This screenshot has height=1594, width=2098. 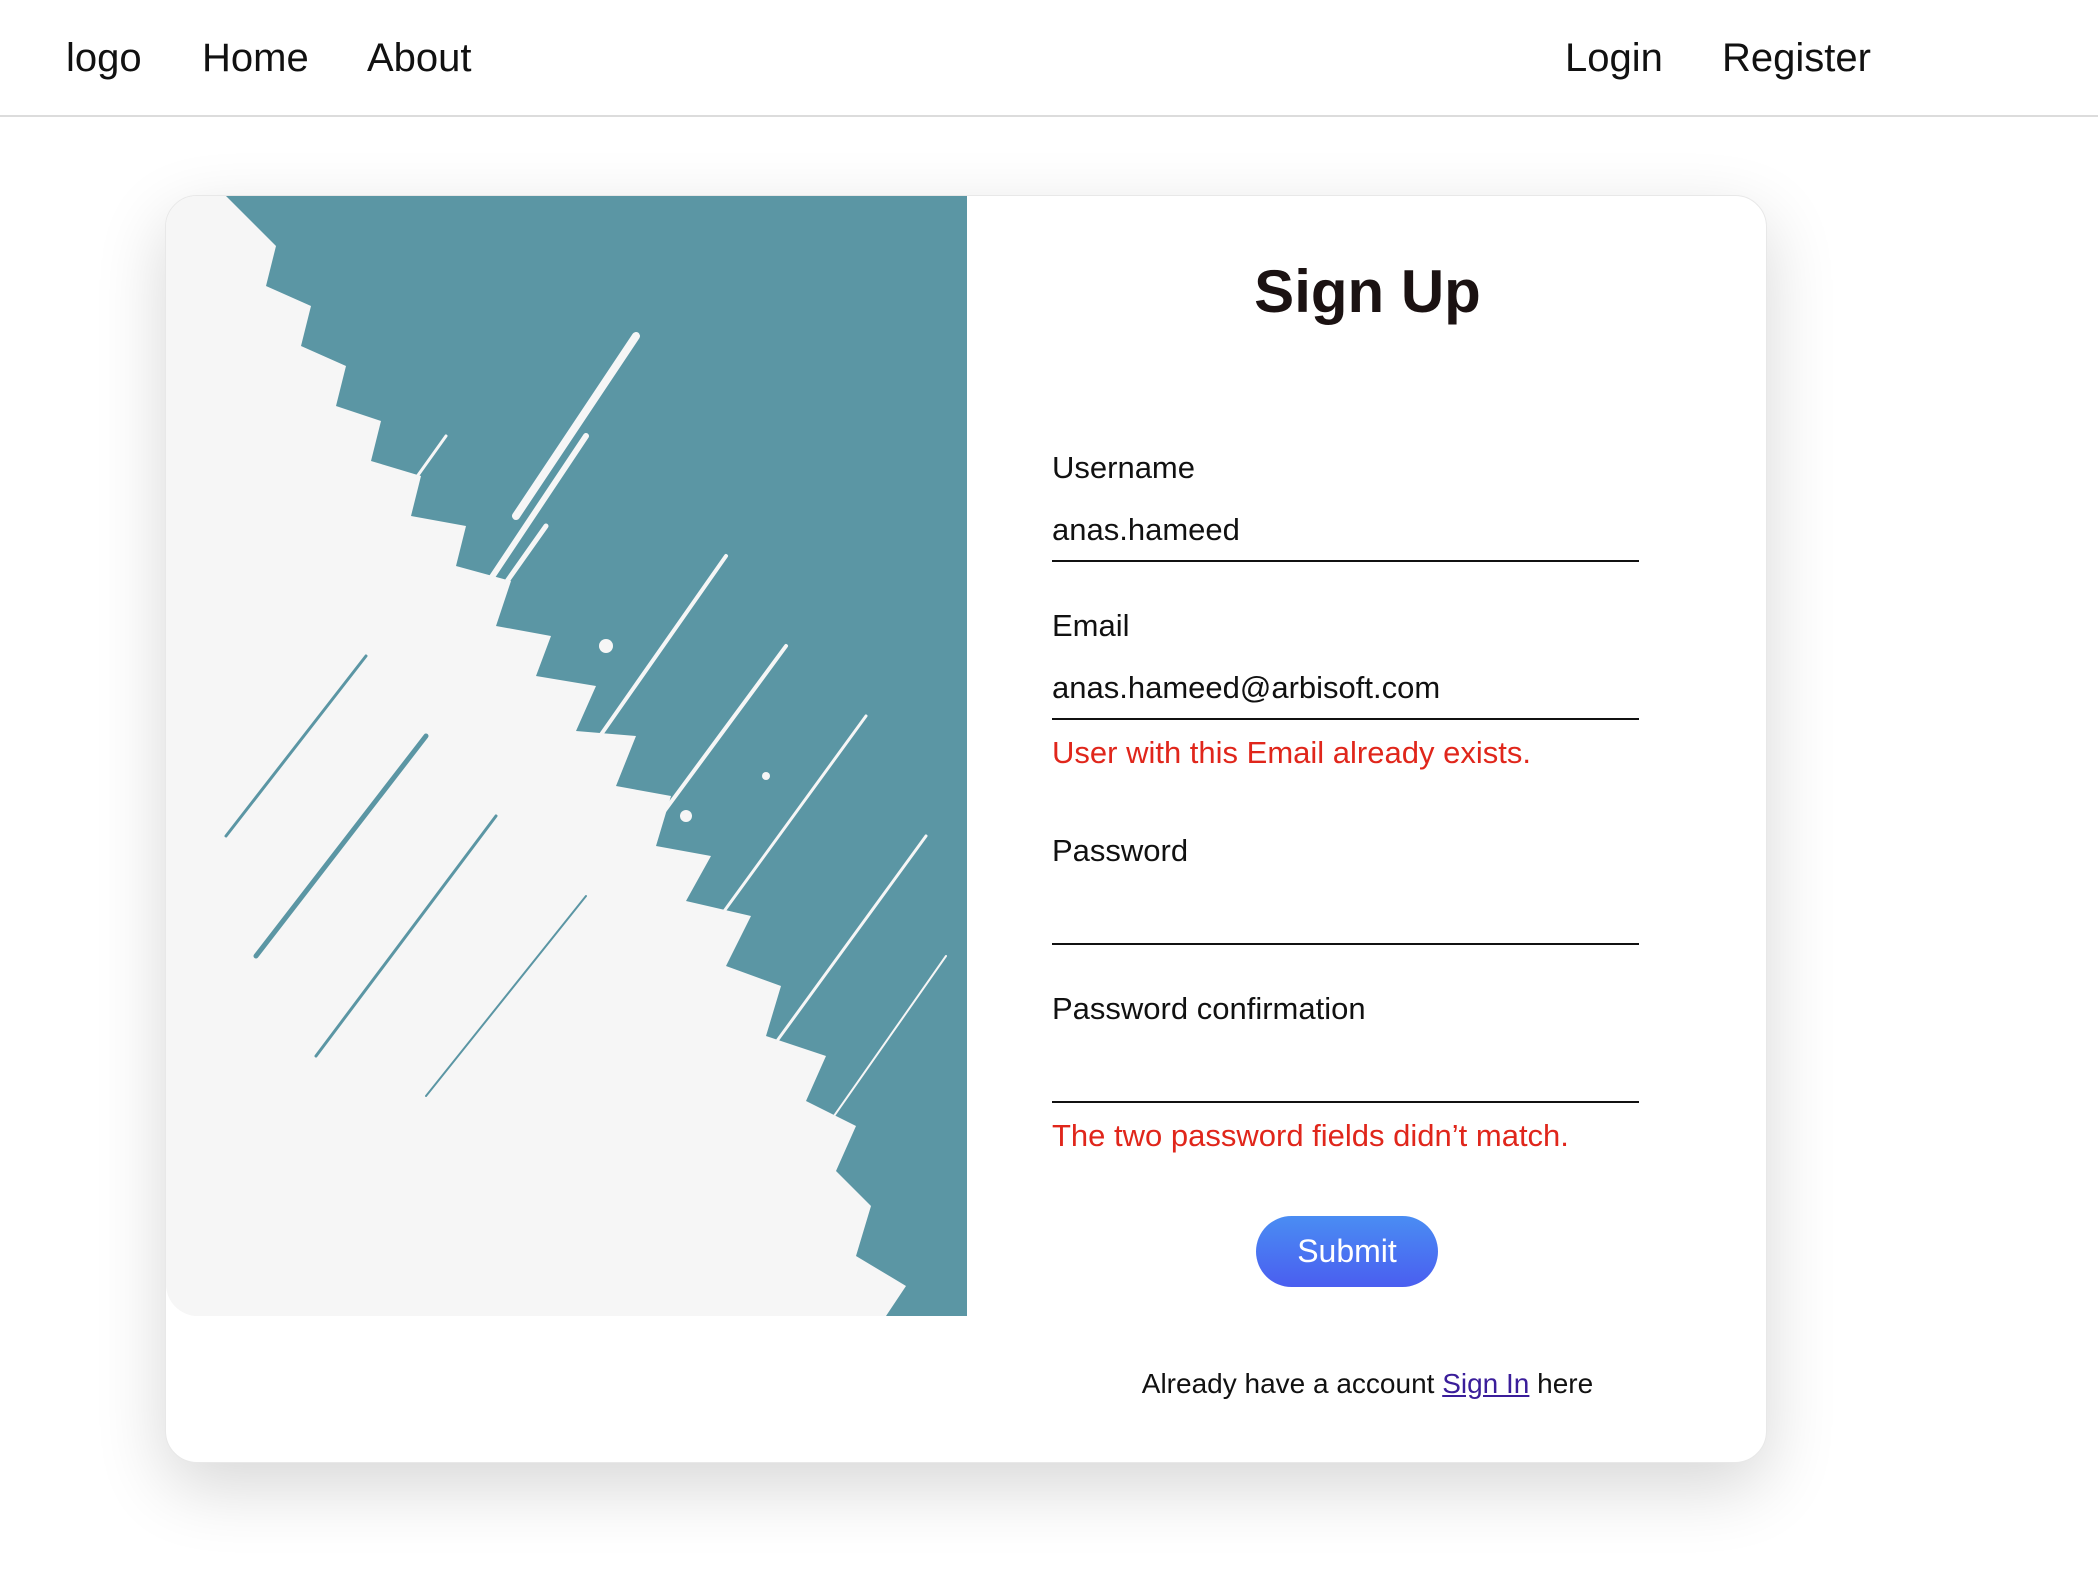 What do you see at coordinates (1345, 531) in the screenshot?
I see `username-field` at bounding box center [1345, 531].